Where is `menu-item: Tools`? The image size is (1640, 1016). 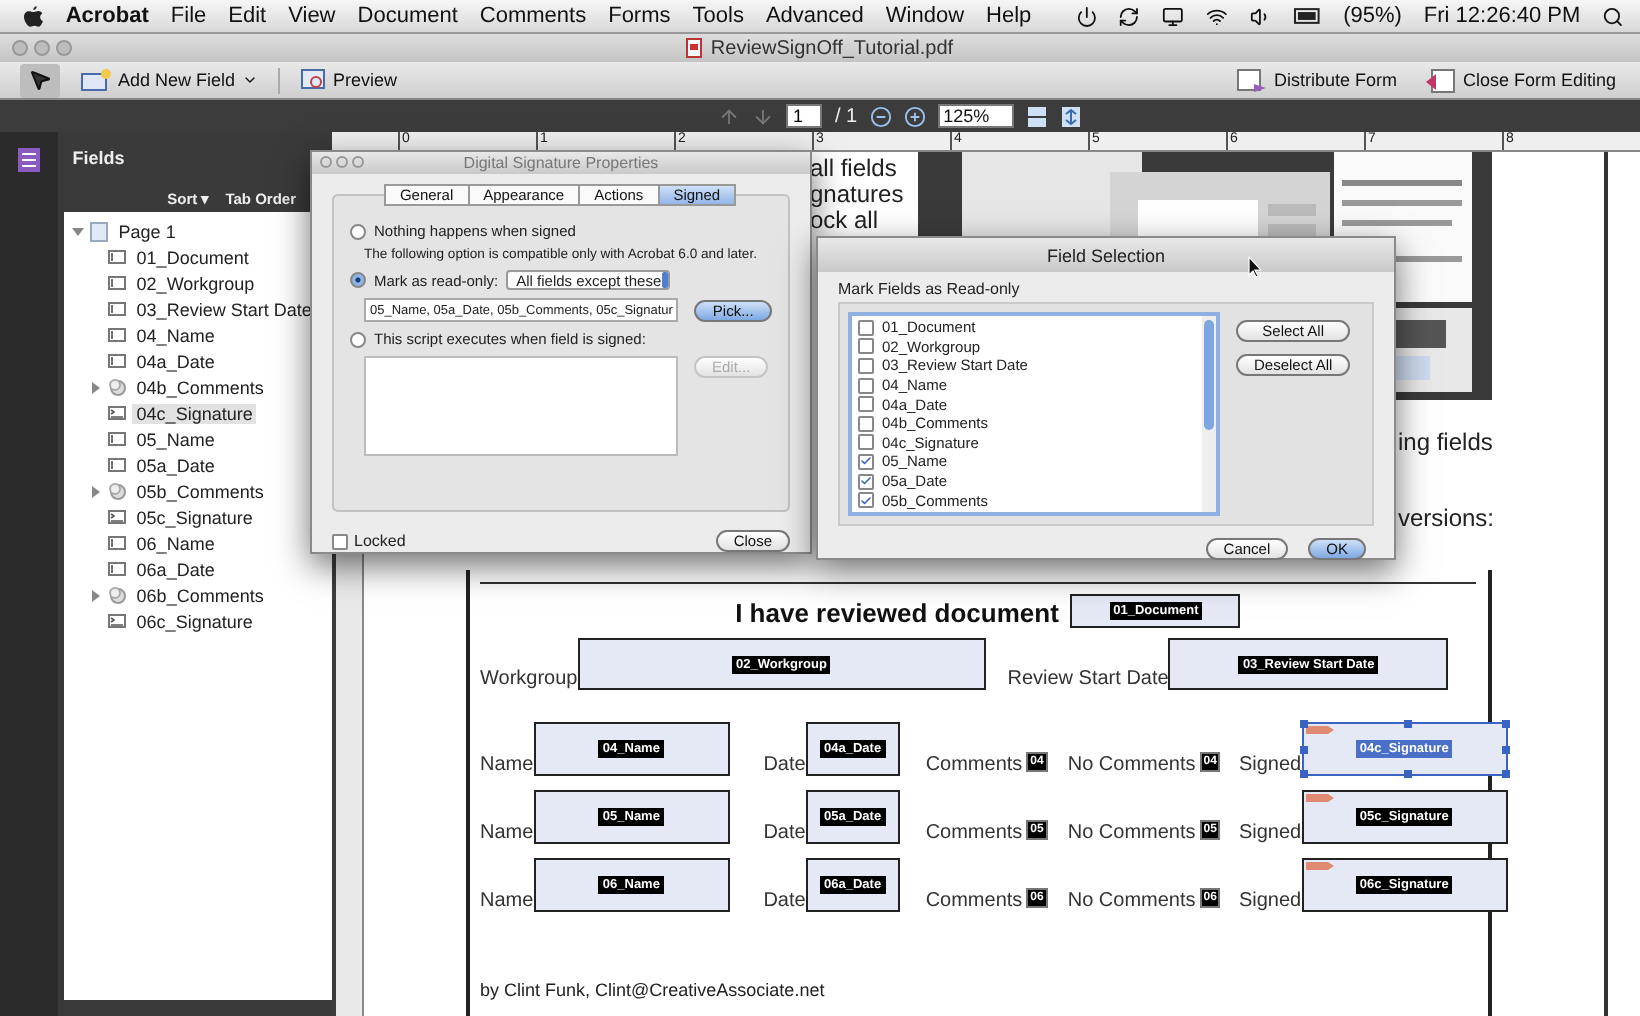
menu-item: Tools is located at coordinates (718, 16).